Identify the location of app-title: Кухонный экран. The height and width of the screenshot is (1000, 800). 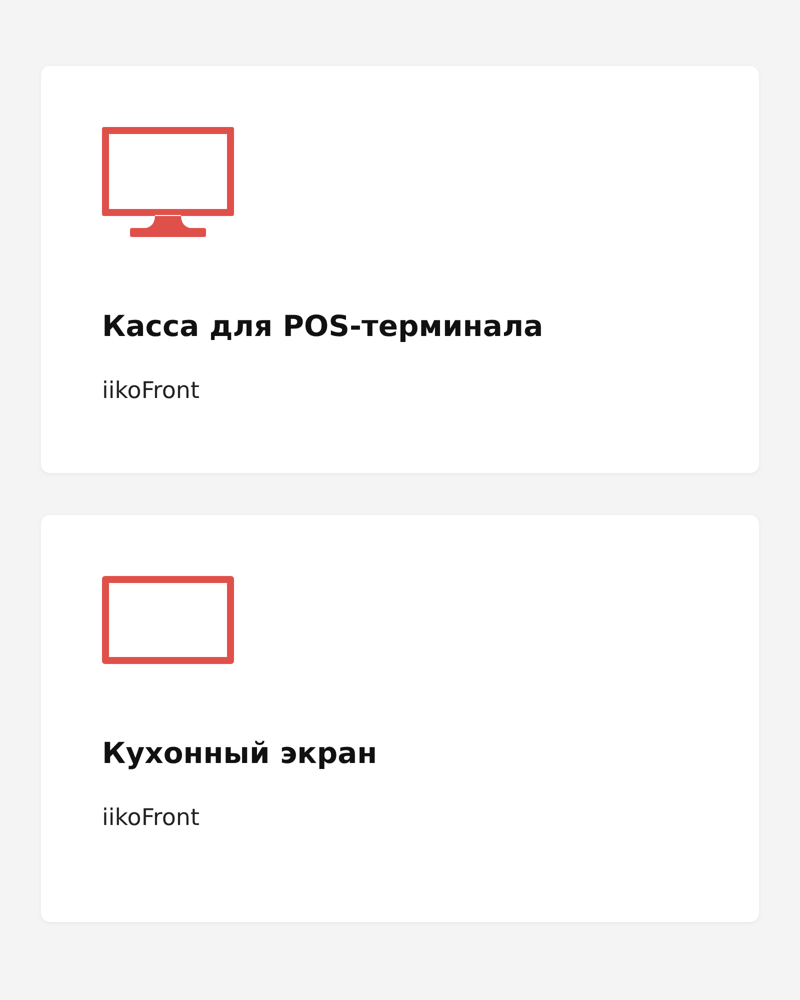
(240, 753).